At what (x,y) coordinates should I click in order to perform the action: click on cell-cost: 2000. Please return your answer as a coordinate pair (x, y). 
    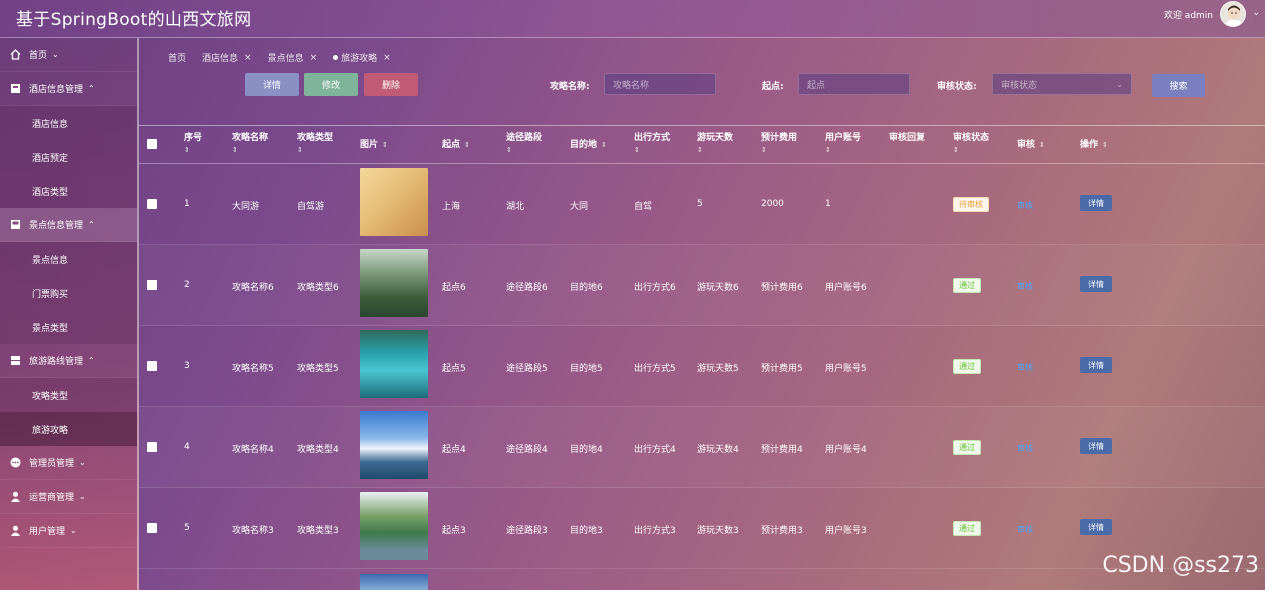
    Looking at the image, I should click on (772, 204).